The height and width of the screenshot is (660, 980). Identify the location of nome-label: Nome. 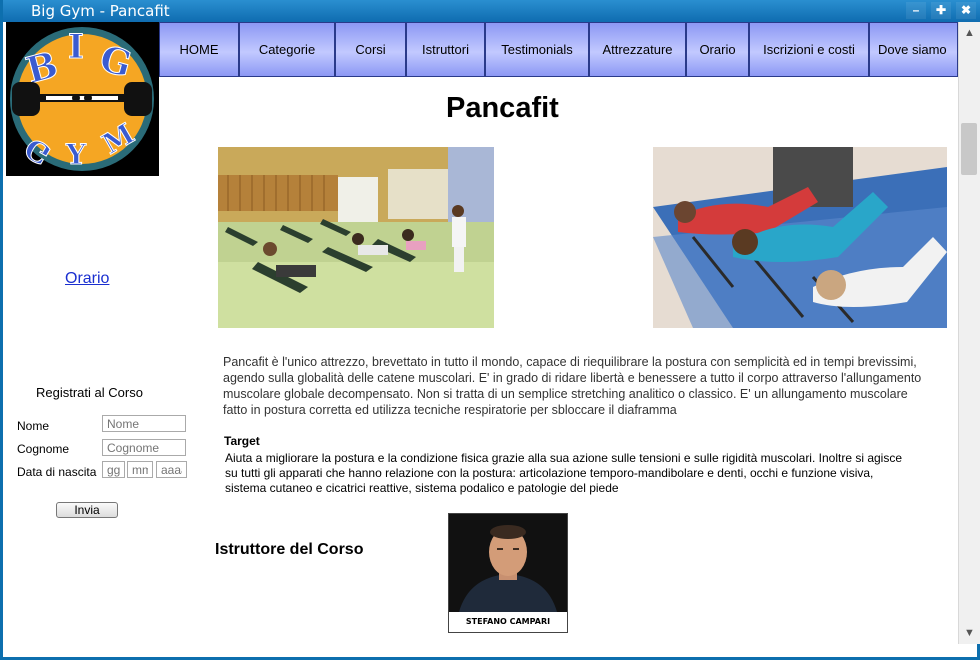
(33, 426).